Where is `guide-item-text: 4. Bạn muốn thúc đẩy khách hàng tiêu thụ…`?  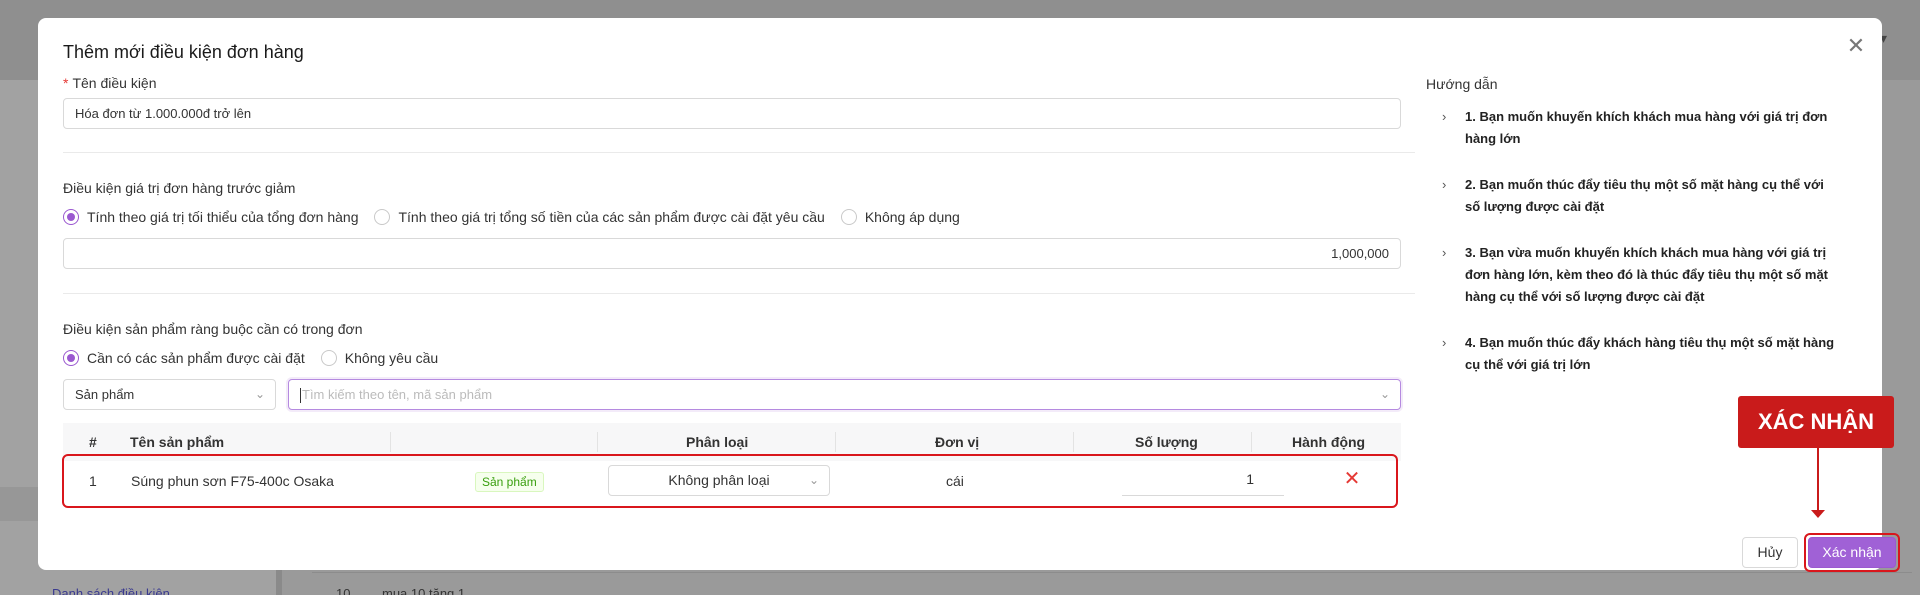 guide-item-text: 4. Bạn muốn thúc đẩy khách hàng tiêu thụ… is located at coordinates (1650, 353).